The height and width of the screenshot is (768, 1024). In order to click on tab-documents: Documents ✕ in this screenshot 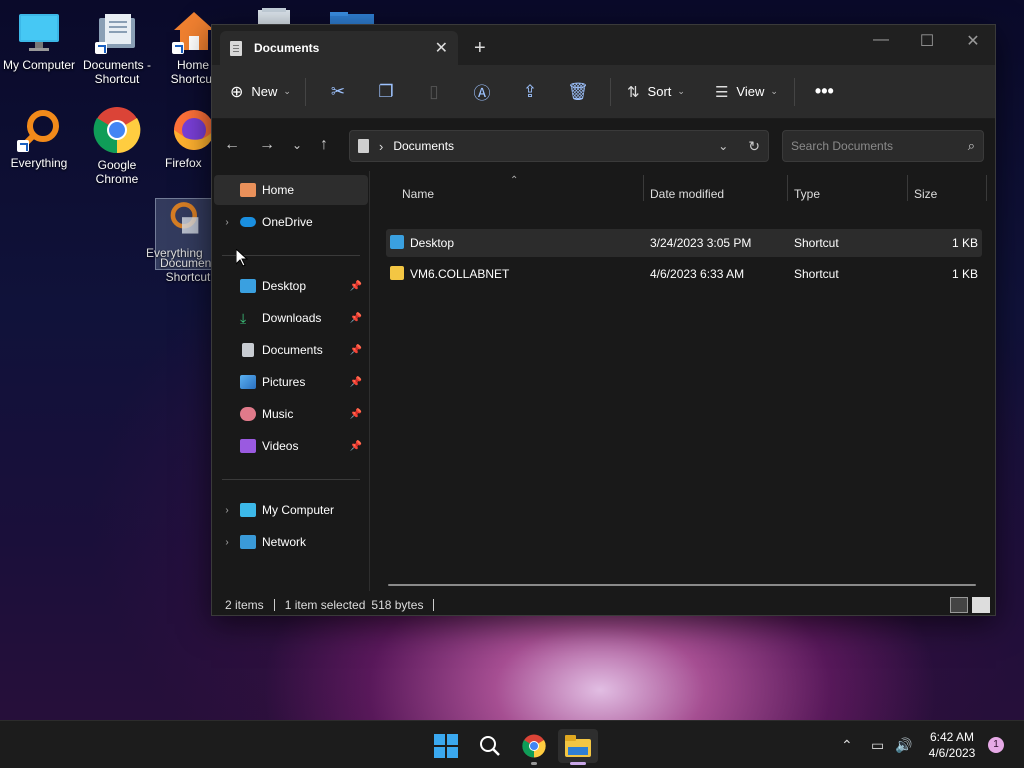, I will do `click(339, 48)`.